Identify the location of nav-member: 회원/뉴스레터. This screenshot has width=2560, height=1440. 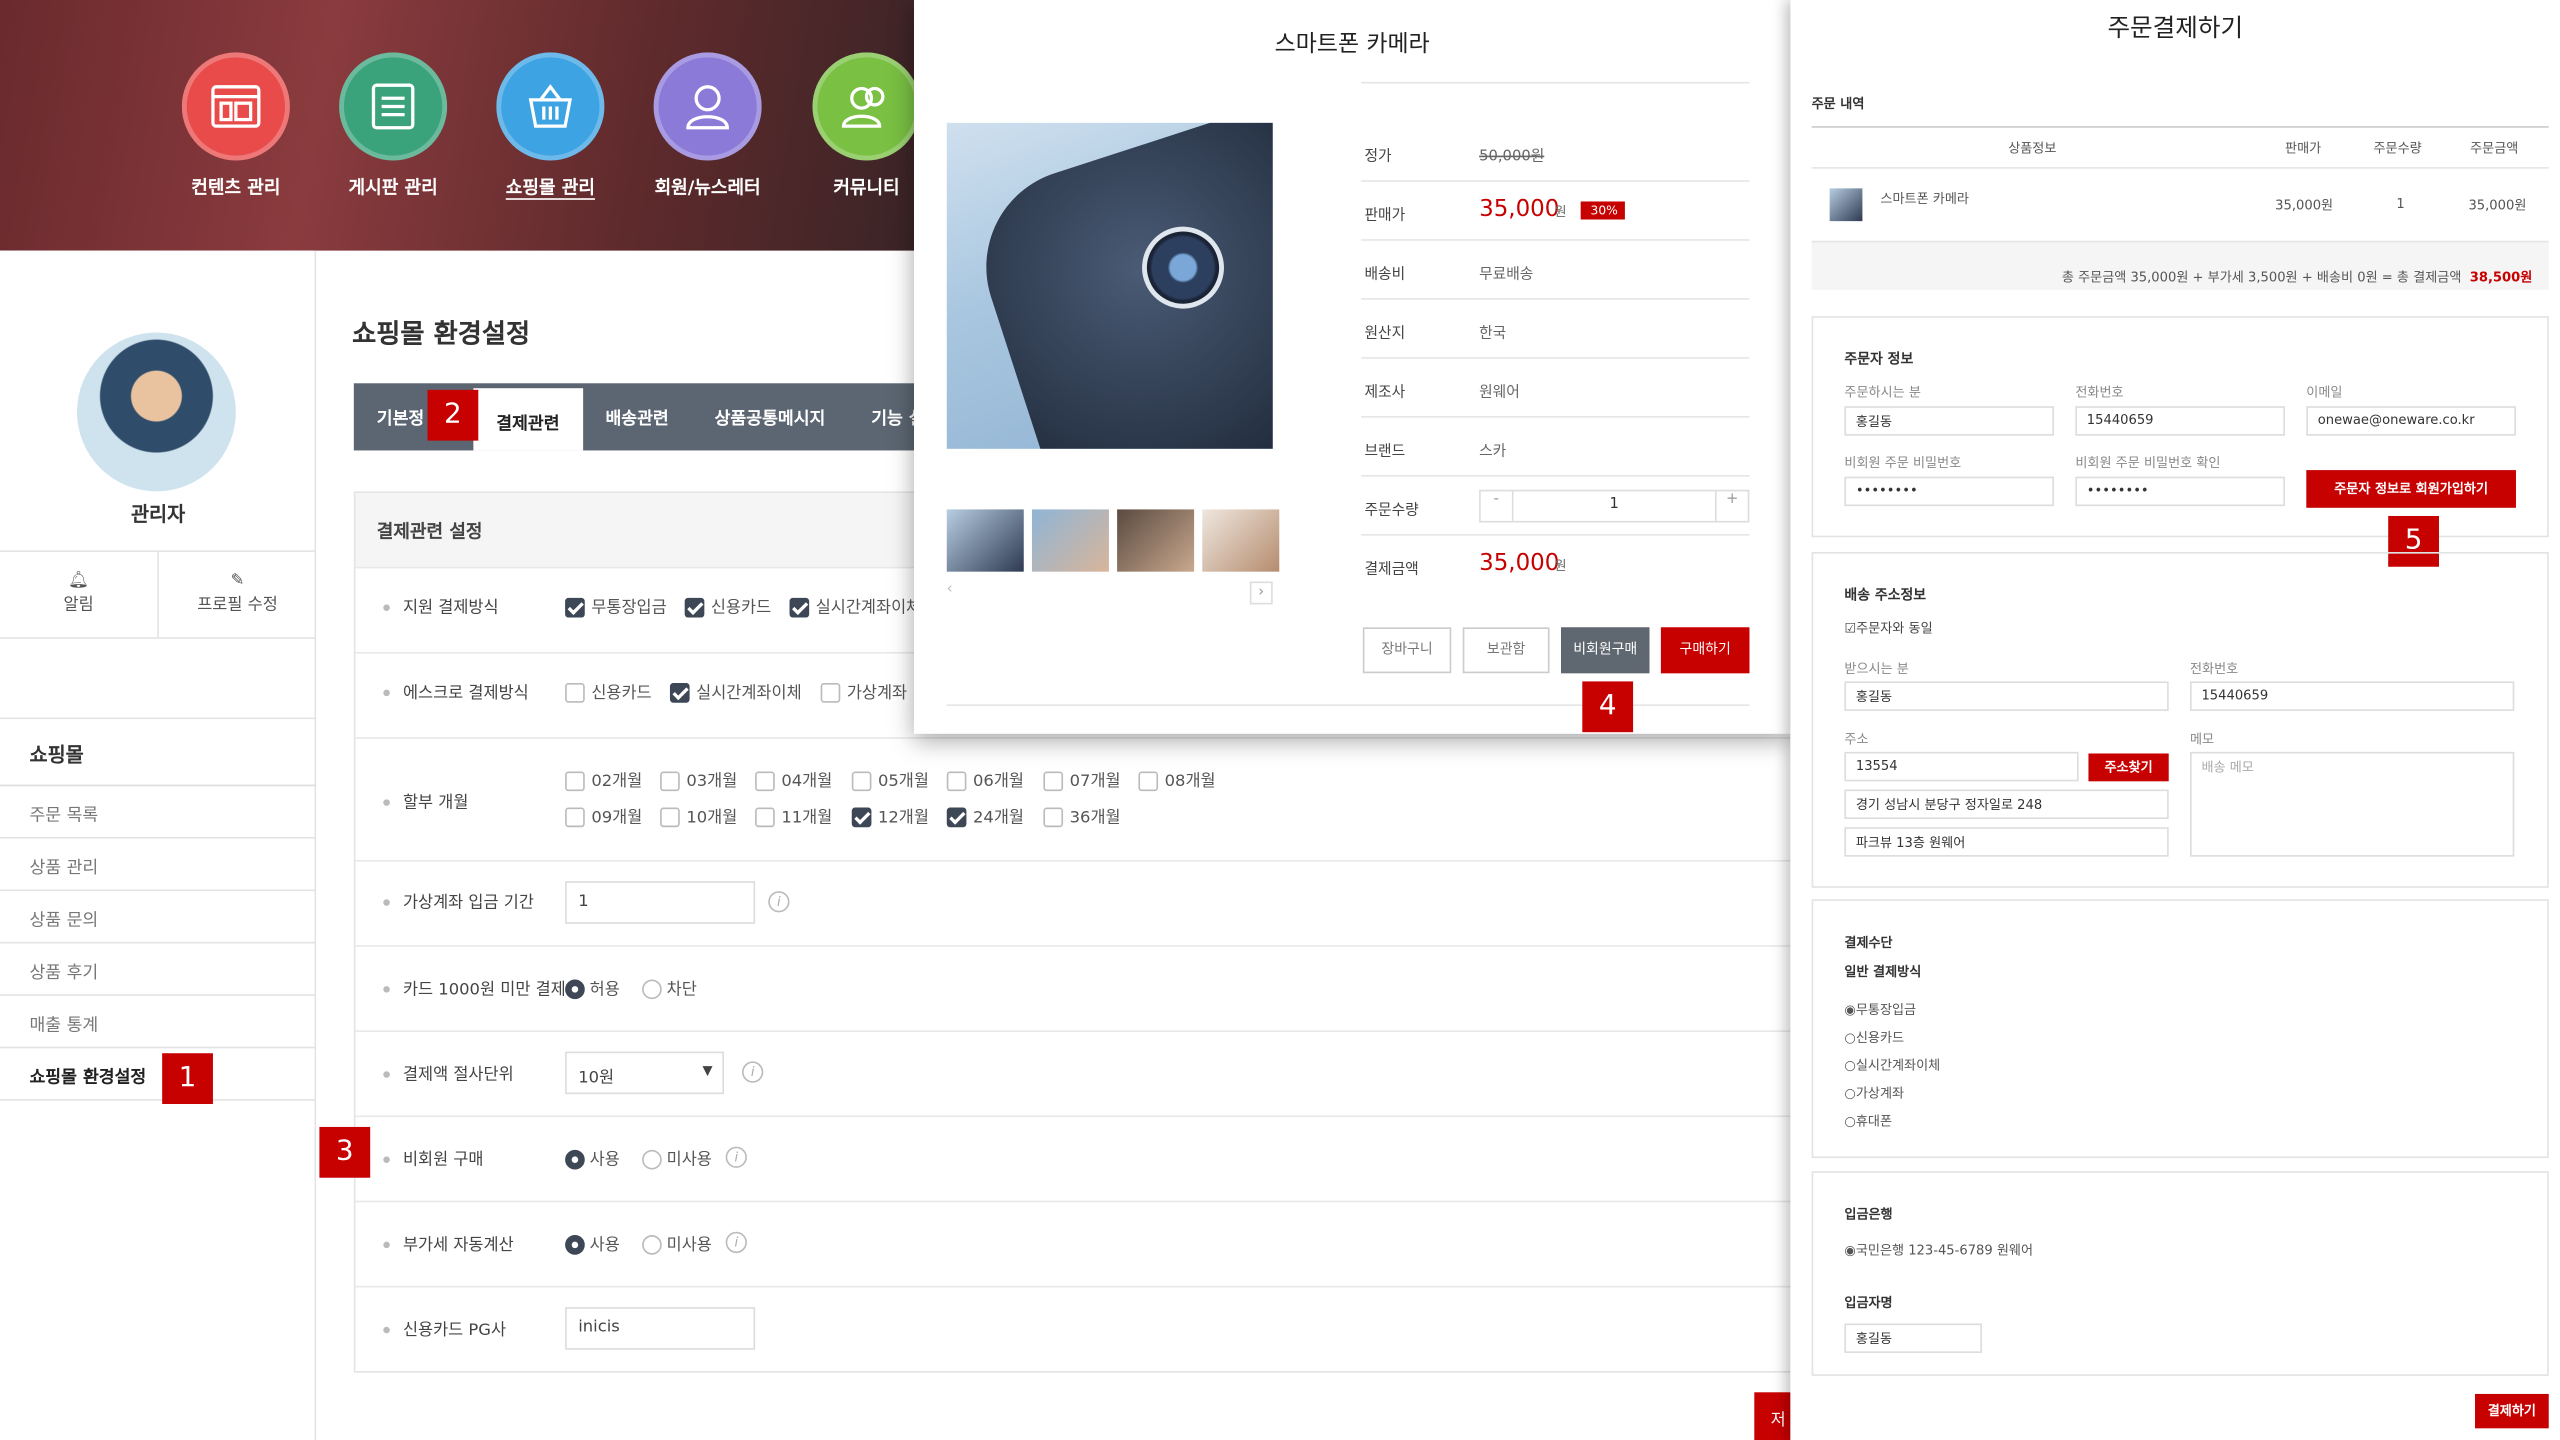
(707, 125).